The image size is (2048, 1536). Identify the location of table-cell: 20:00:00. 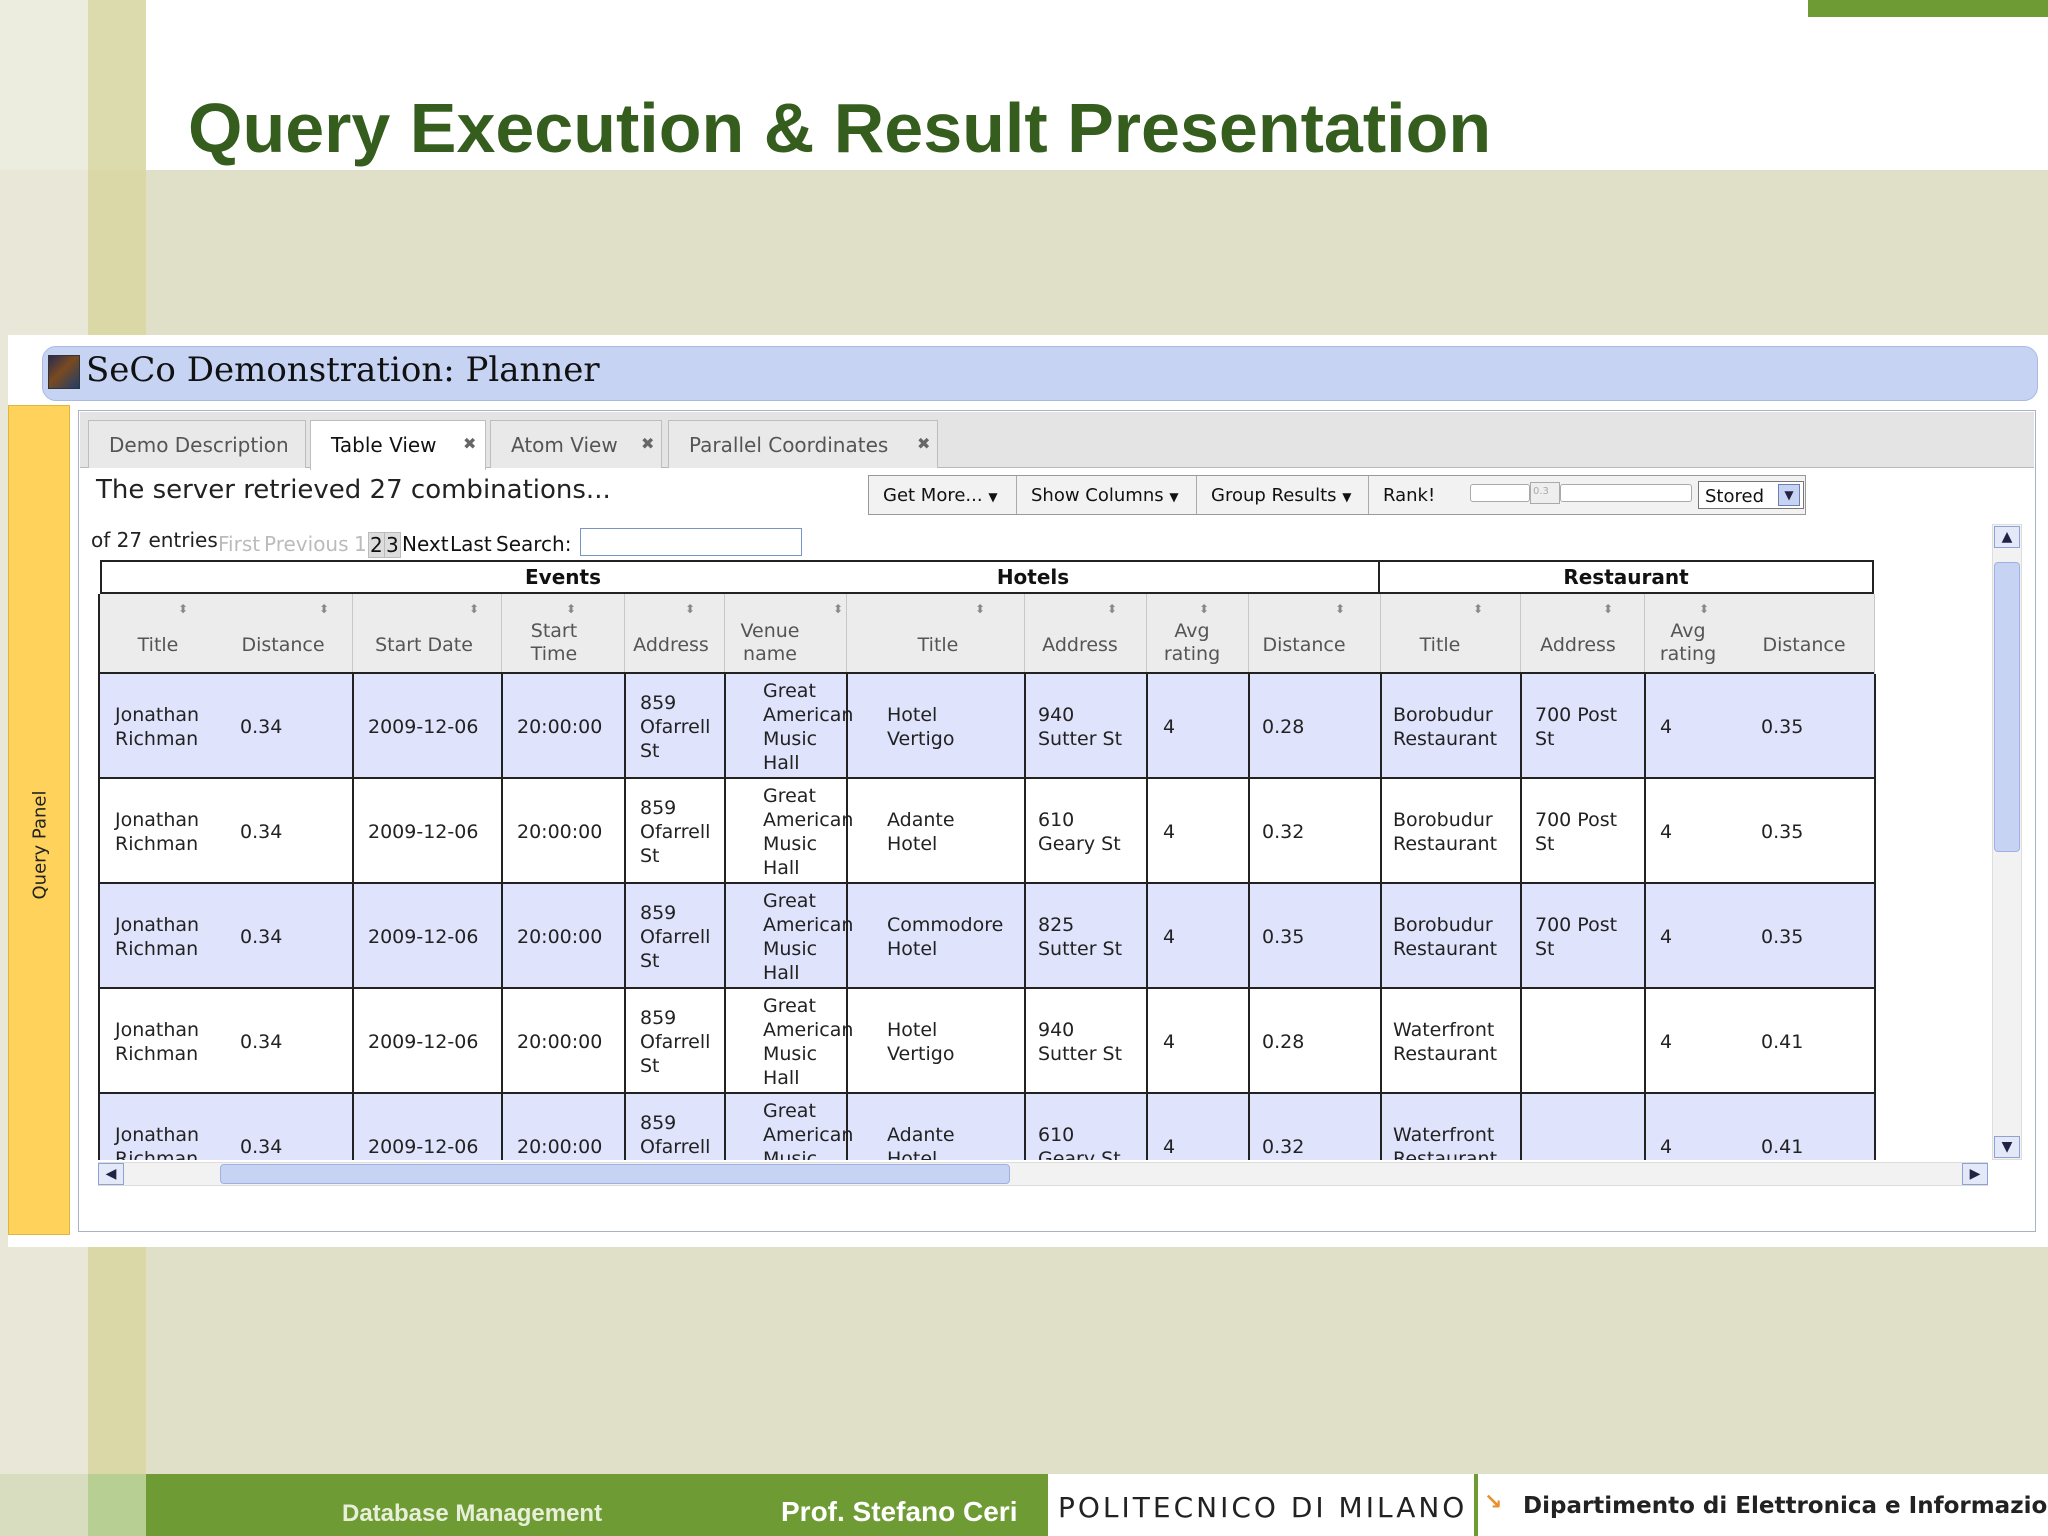
(560, 726).